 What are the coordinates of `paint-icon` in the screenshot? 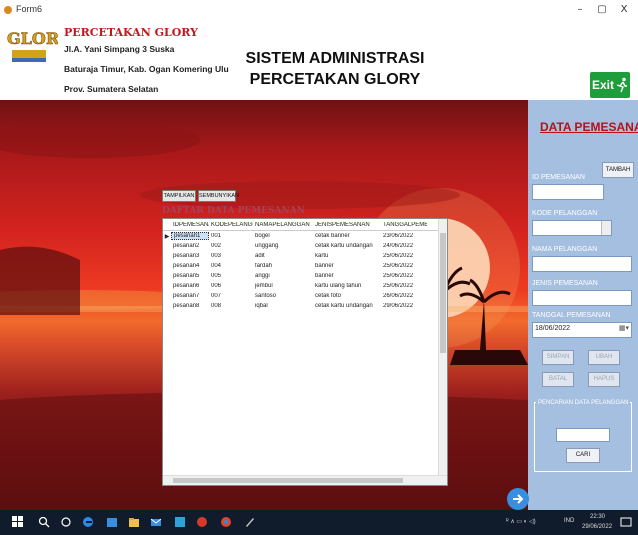 It's located at (250, 522).